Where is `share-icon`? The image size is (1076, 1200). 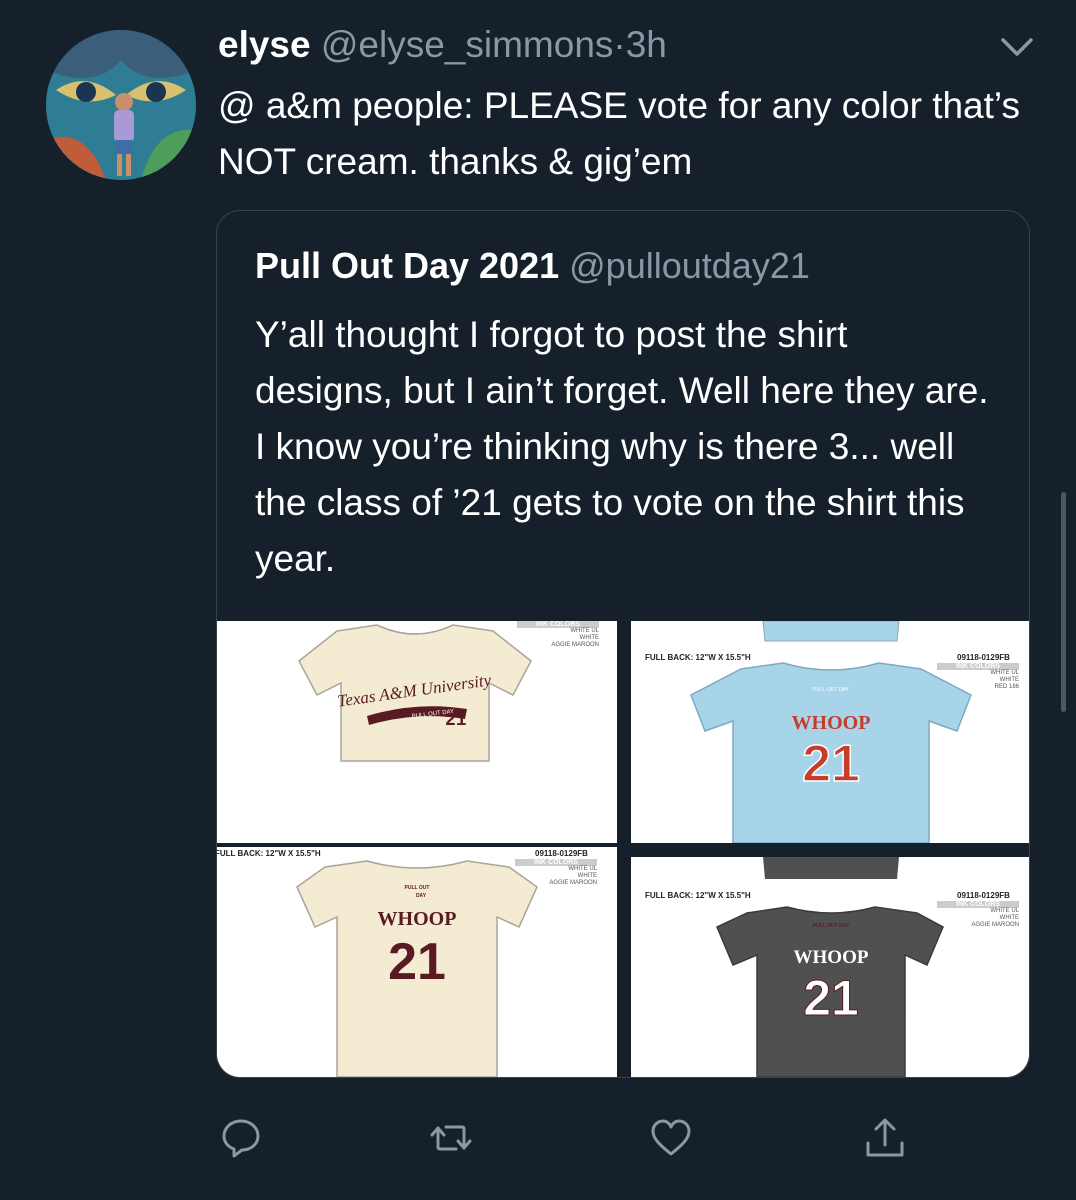 share-icon is located at coordinates (885, 1138).